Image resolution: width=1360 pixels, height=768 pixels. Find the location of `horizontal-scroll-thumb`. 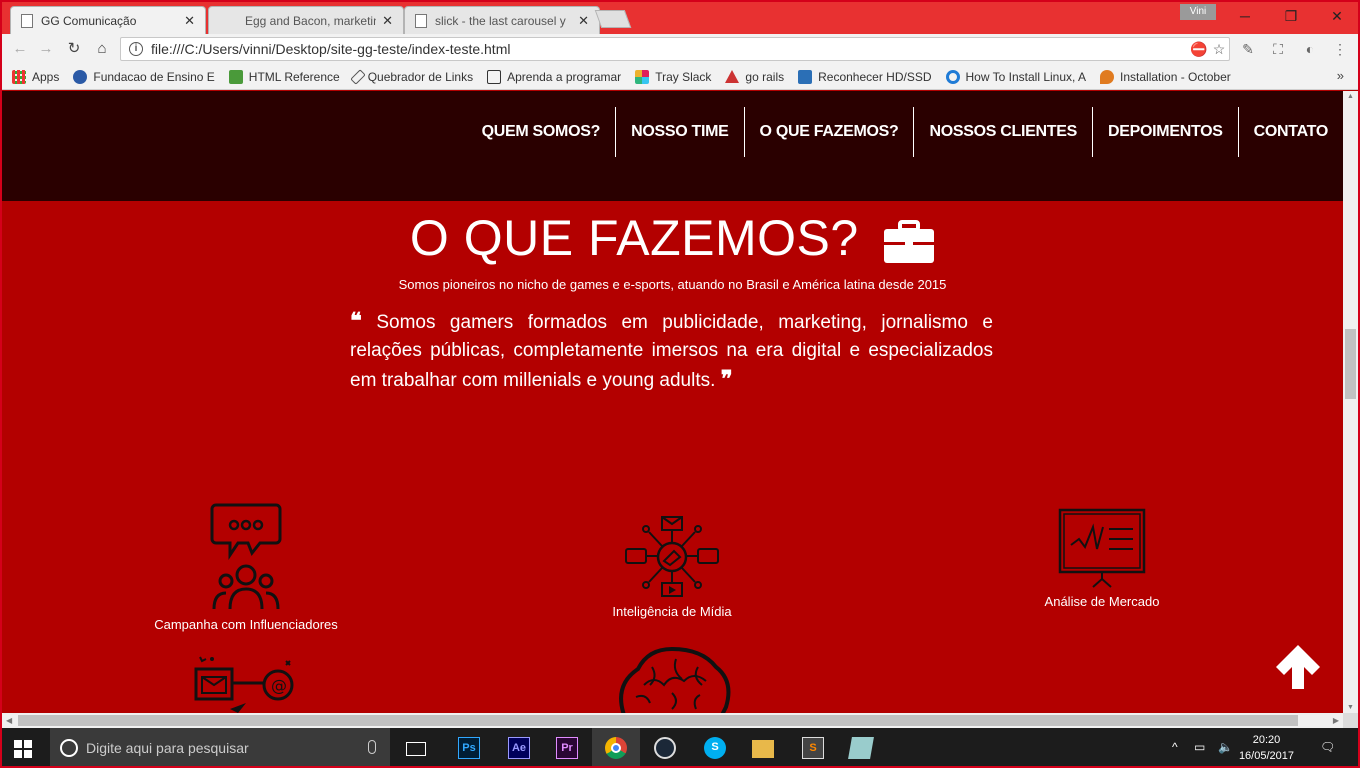

horizontal-scroll-thumb is located at coordinates (658, 720).